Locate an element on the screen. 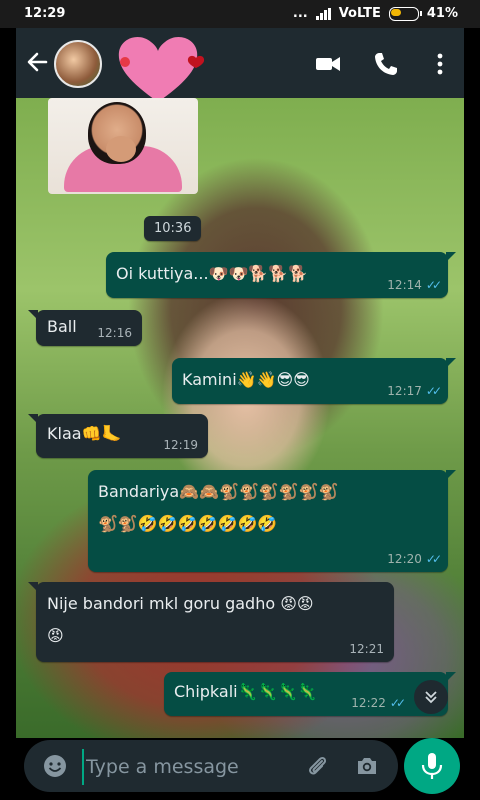 This screenshot has width=480, height=800. message-text: Nije bandori mkl goru gadho 😡😡 😡 is located at coordinates (180, 619).